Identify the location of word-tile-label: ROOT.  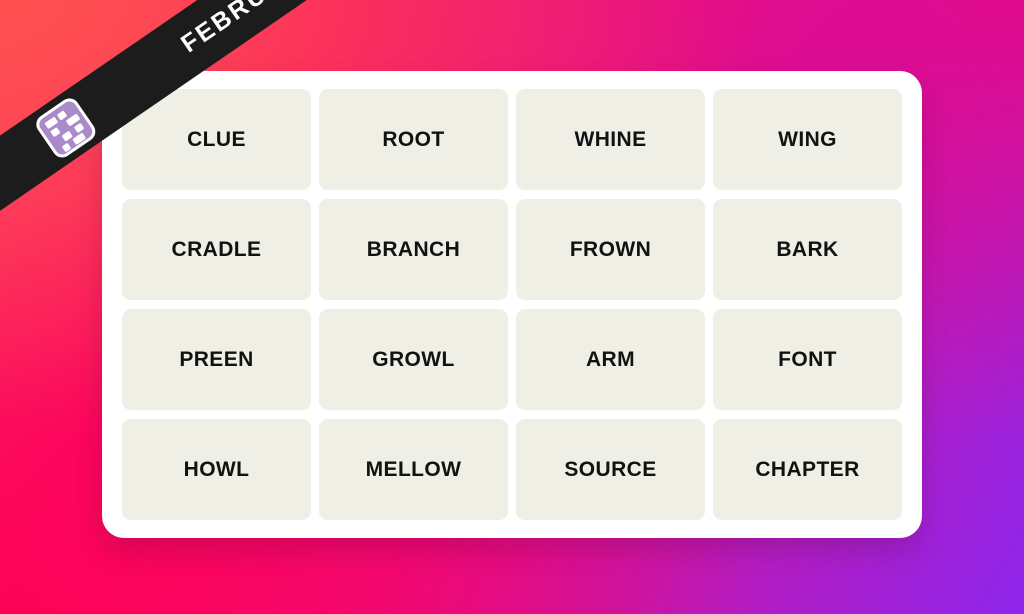
(413, 139).